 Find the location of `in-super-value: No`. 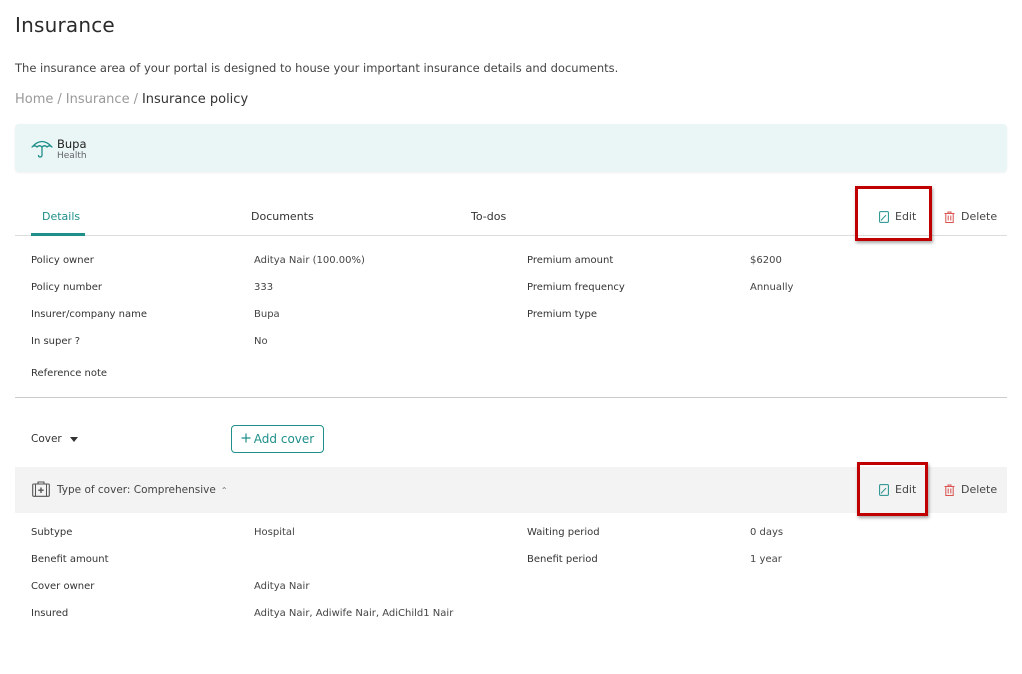

in-super-value: No is located at coordinates (261, 341).